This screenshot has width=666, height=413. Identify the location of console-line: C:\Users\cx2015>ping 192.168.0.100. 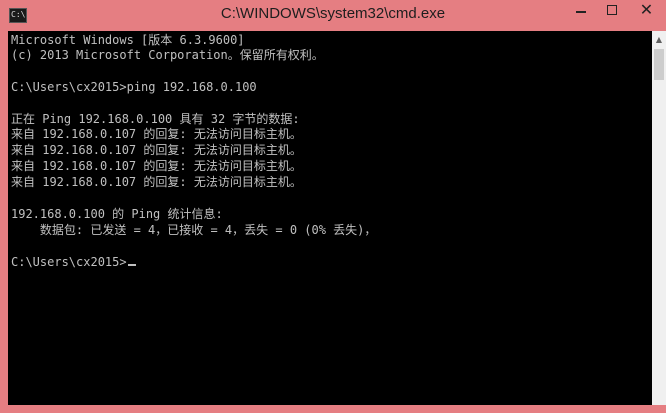
(134, 87).